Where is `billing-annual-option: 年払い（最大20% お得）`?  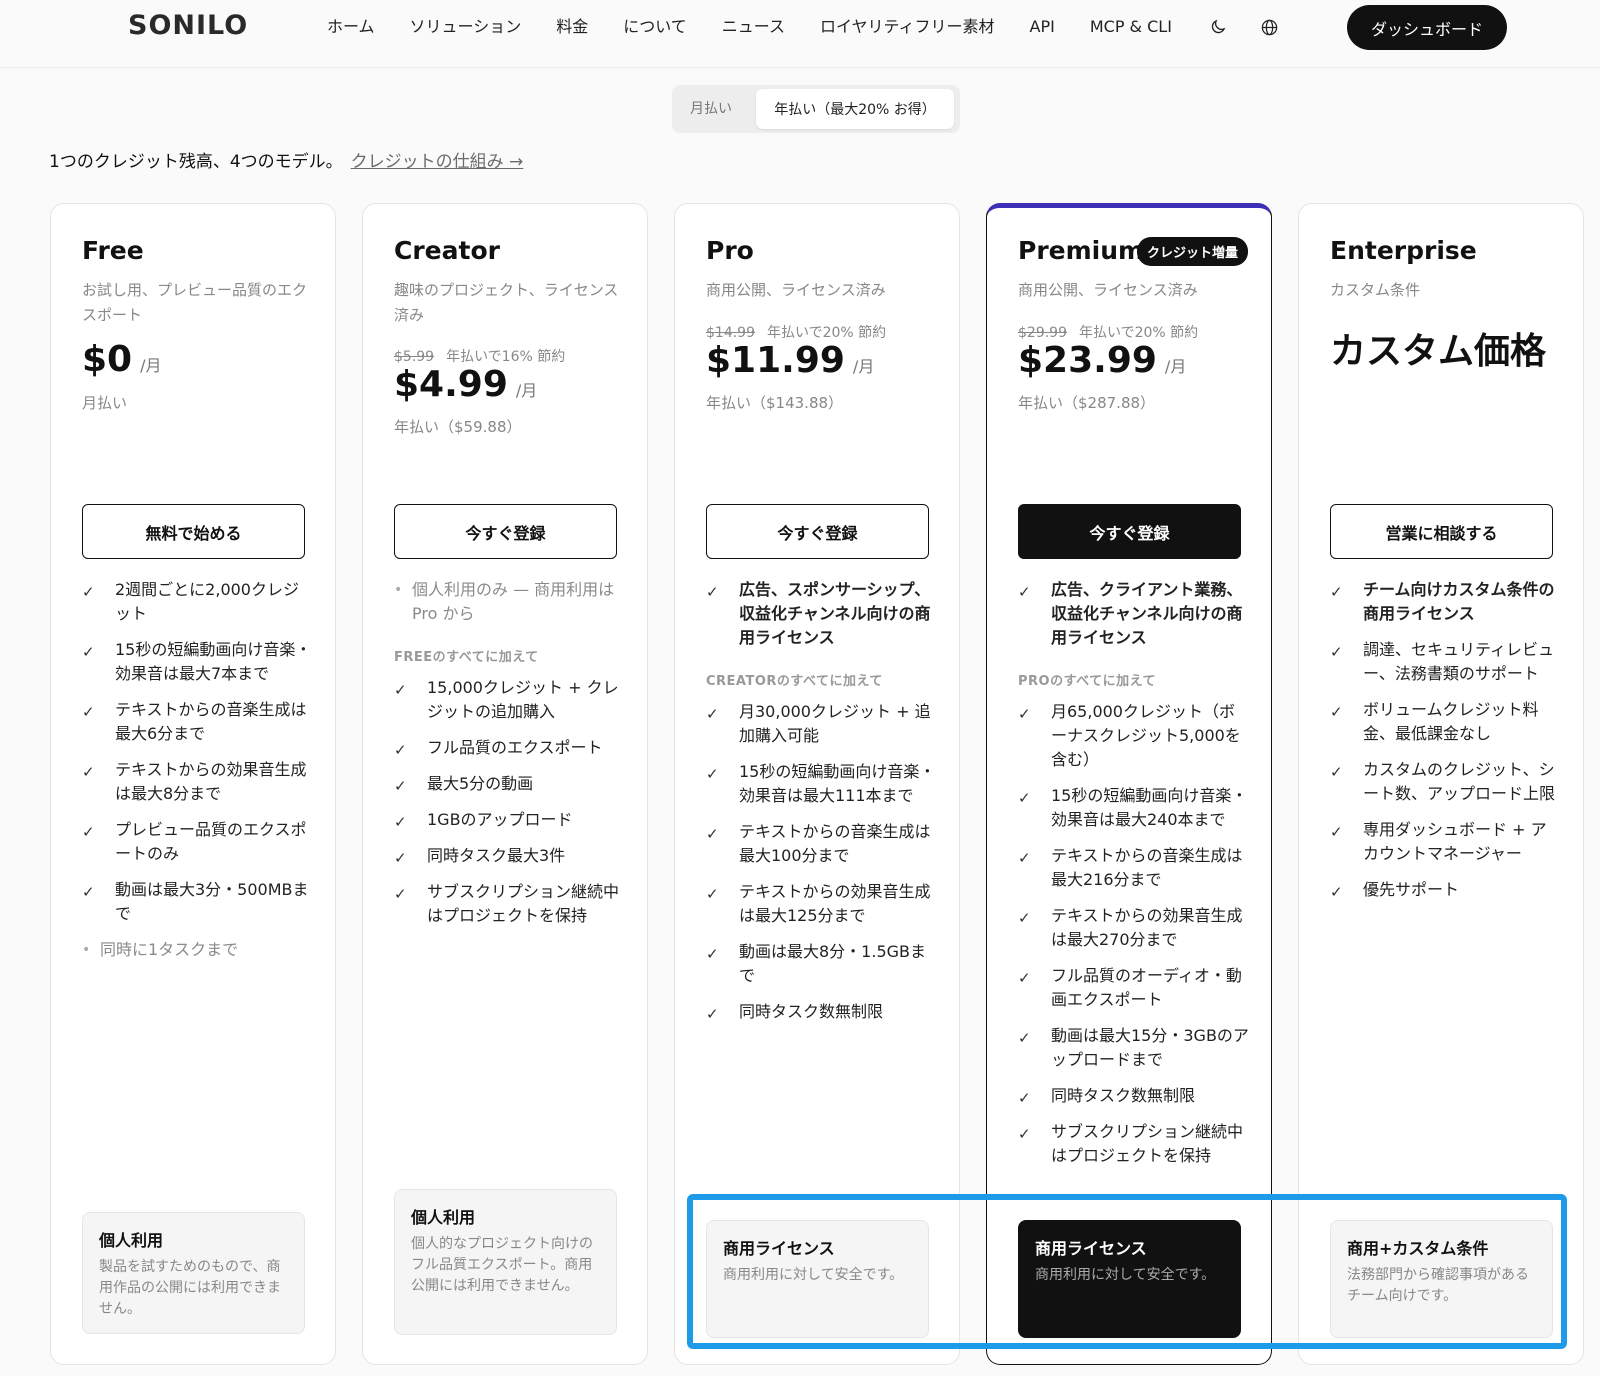
billing-annual-option: 年払い（最大20% お得） is located at coordinates (855, 109).